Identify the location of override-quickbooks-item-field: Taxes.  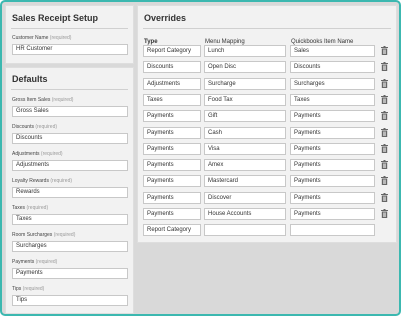
(332, 100).